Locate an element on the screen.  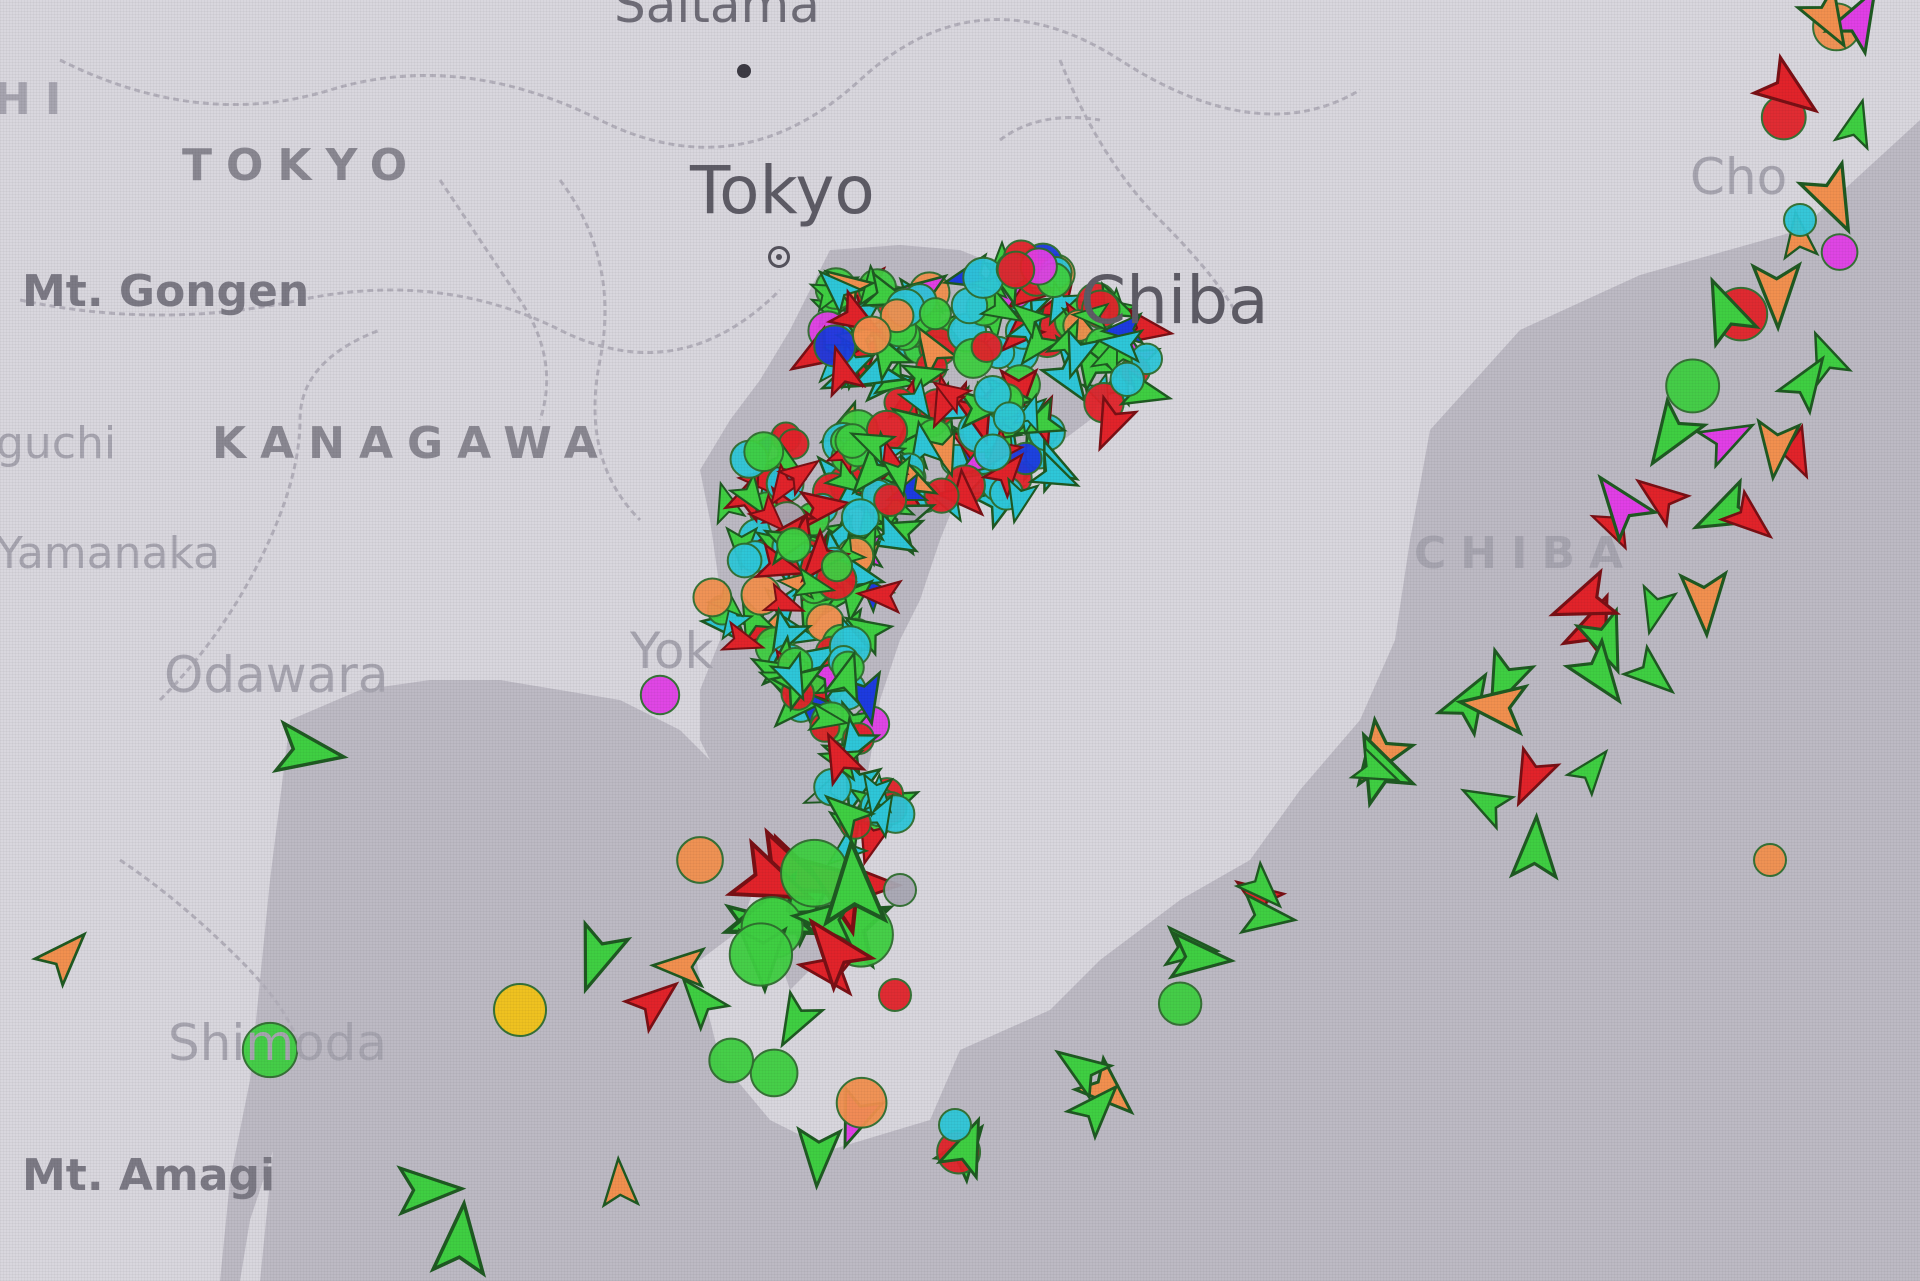
label-tokyo-region: TOKYO is located at coordinates (302, 165).